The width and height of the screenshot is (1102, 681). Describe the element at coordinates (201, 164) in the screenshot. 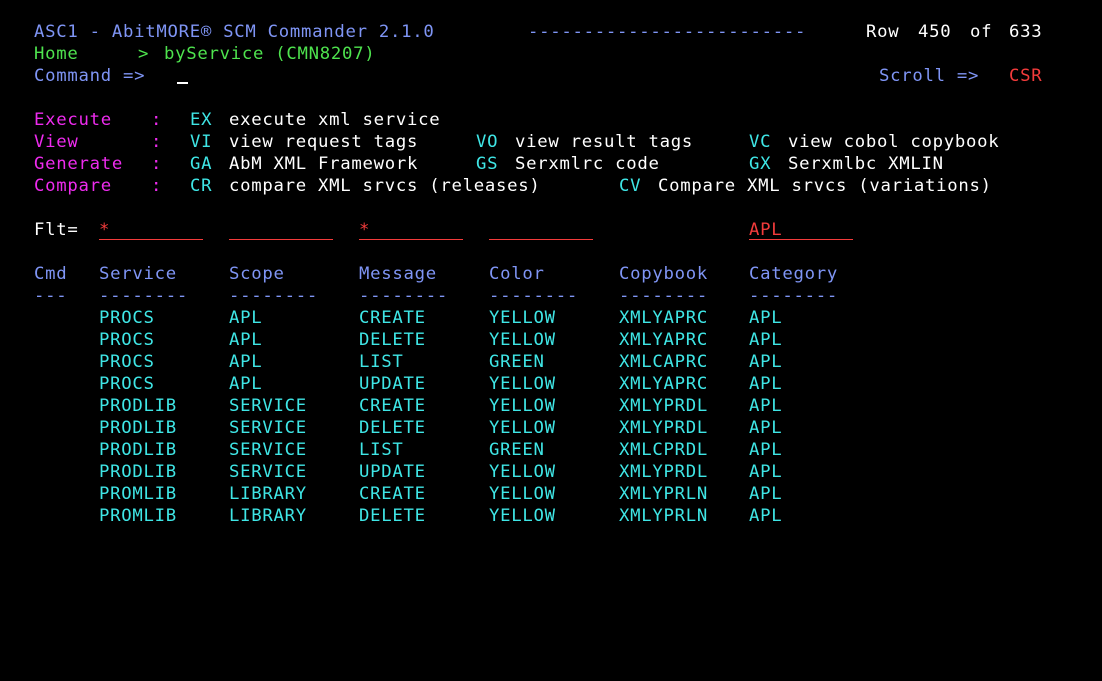

I see `action-code-ga: GA` at that location.